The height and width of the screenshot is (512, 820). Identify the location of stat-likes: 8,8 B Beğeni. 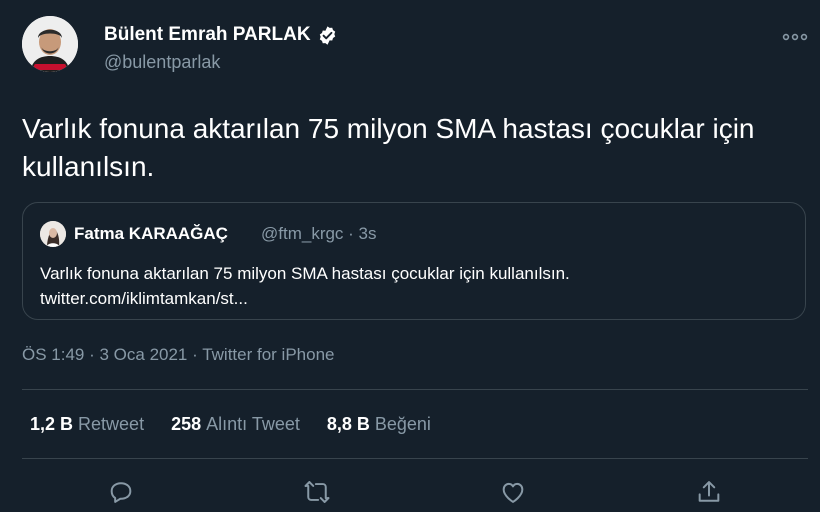
(379, 424).